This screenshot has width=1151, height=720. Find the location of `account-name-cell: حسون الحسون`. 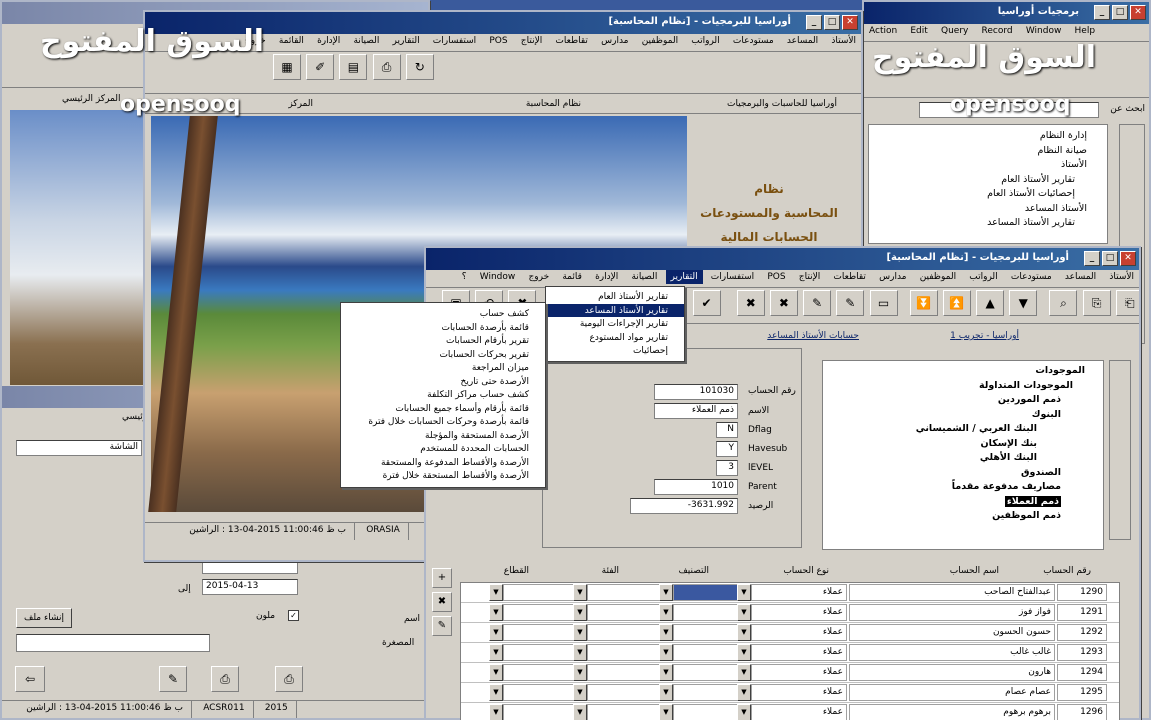

account-name-cell: حسون الحسون is located at coordinates (952, 632).